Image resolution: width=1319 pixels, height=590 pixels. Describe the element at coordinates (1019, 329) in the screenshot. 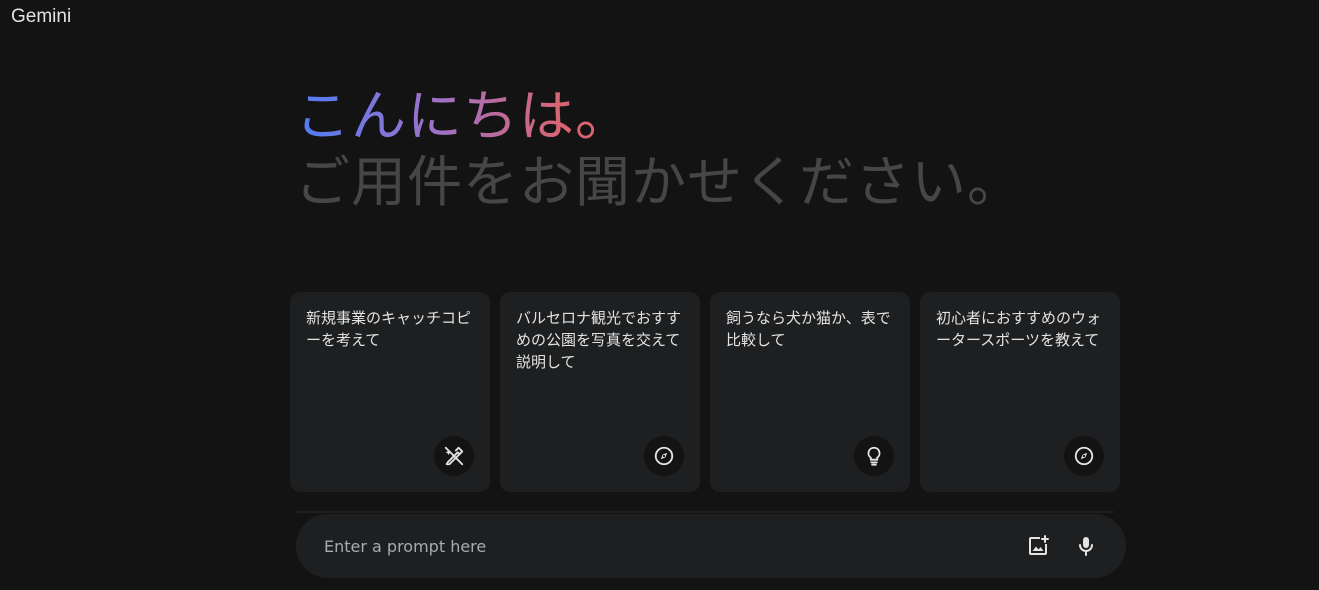

I see `suggestion-card-text: 初心者におすすめのウォータースポーツを教えて` at that location.